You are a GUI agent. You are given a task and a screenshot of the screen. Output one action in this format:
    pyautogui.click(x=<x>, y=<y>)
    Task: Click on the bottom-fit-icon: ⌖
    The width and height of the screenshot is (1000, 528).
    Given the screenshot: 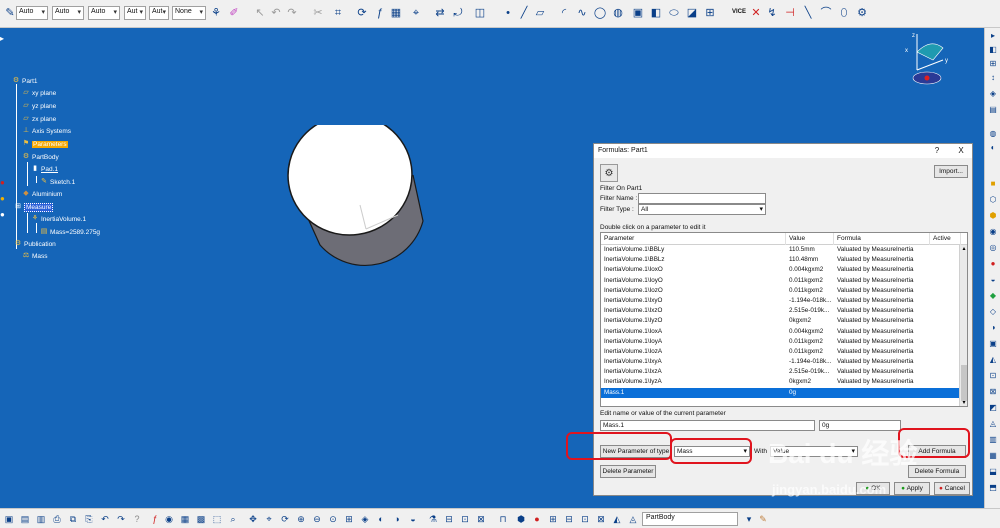 What is the action you would take?
    pyautogui.click(x=269, y=519)
    